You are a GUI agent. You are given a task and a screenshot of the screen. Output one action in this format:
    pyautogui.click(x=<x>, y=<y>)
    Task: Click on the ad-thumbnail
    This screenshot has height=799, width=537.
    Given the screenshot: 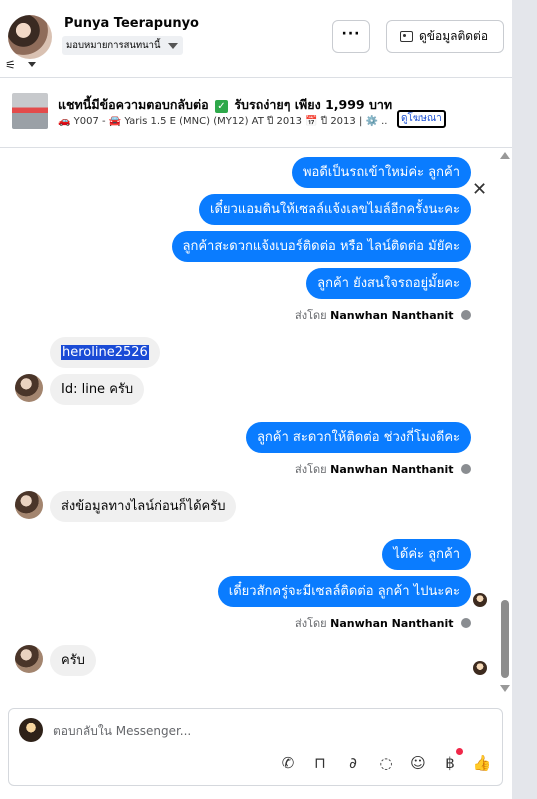 What is the action you would take?
    pyautogui.click(x=30, y=111)
    